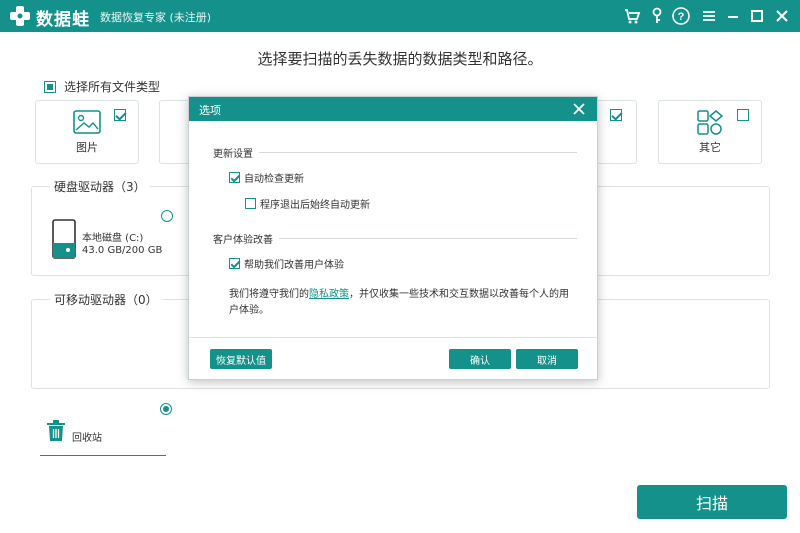 The height and width of the screenshot is (533, 800). What do you see at coordinates (250, 203) in the screenshot?
I see `always-update-checkbox` at bounding box center [250, 203].